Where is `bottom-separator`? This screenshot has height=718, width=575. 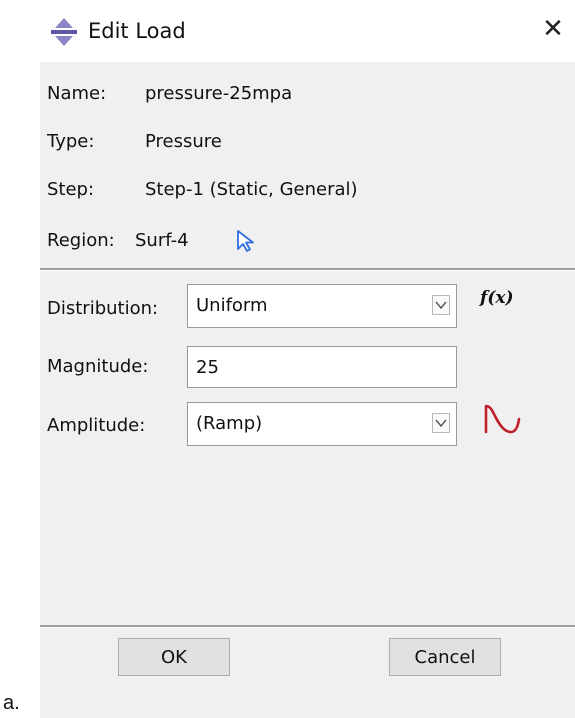
bottom-separator is located at coordinates (307, 626).